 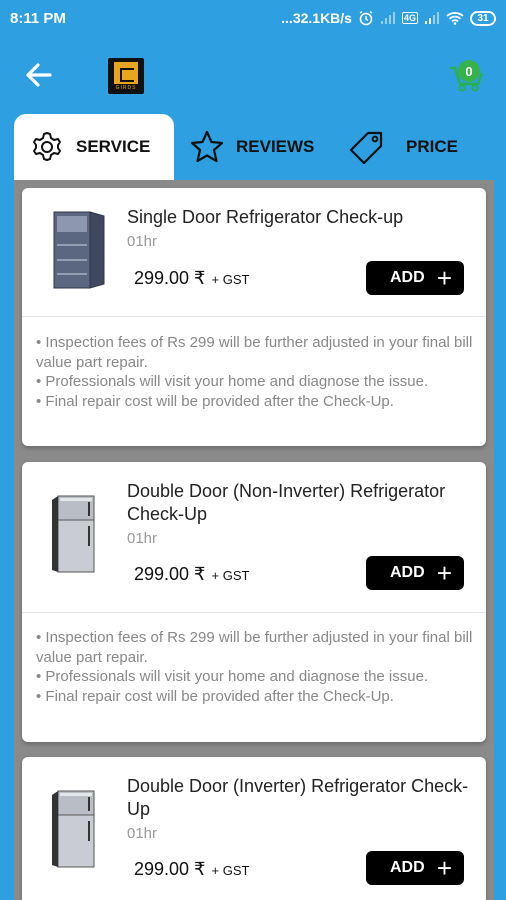 I want to click on logo-mark, so click(x=126, y=72).